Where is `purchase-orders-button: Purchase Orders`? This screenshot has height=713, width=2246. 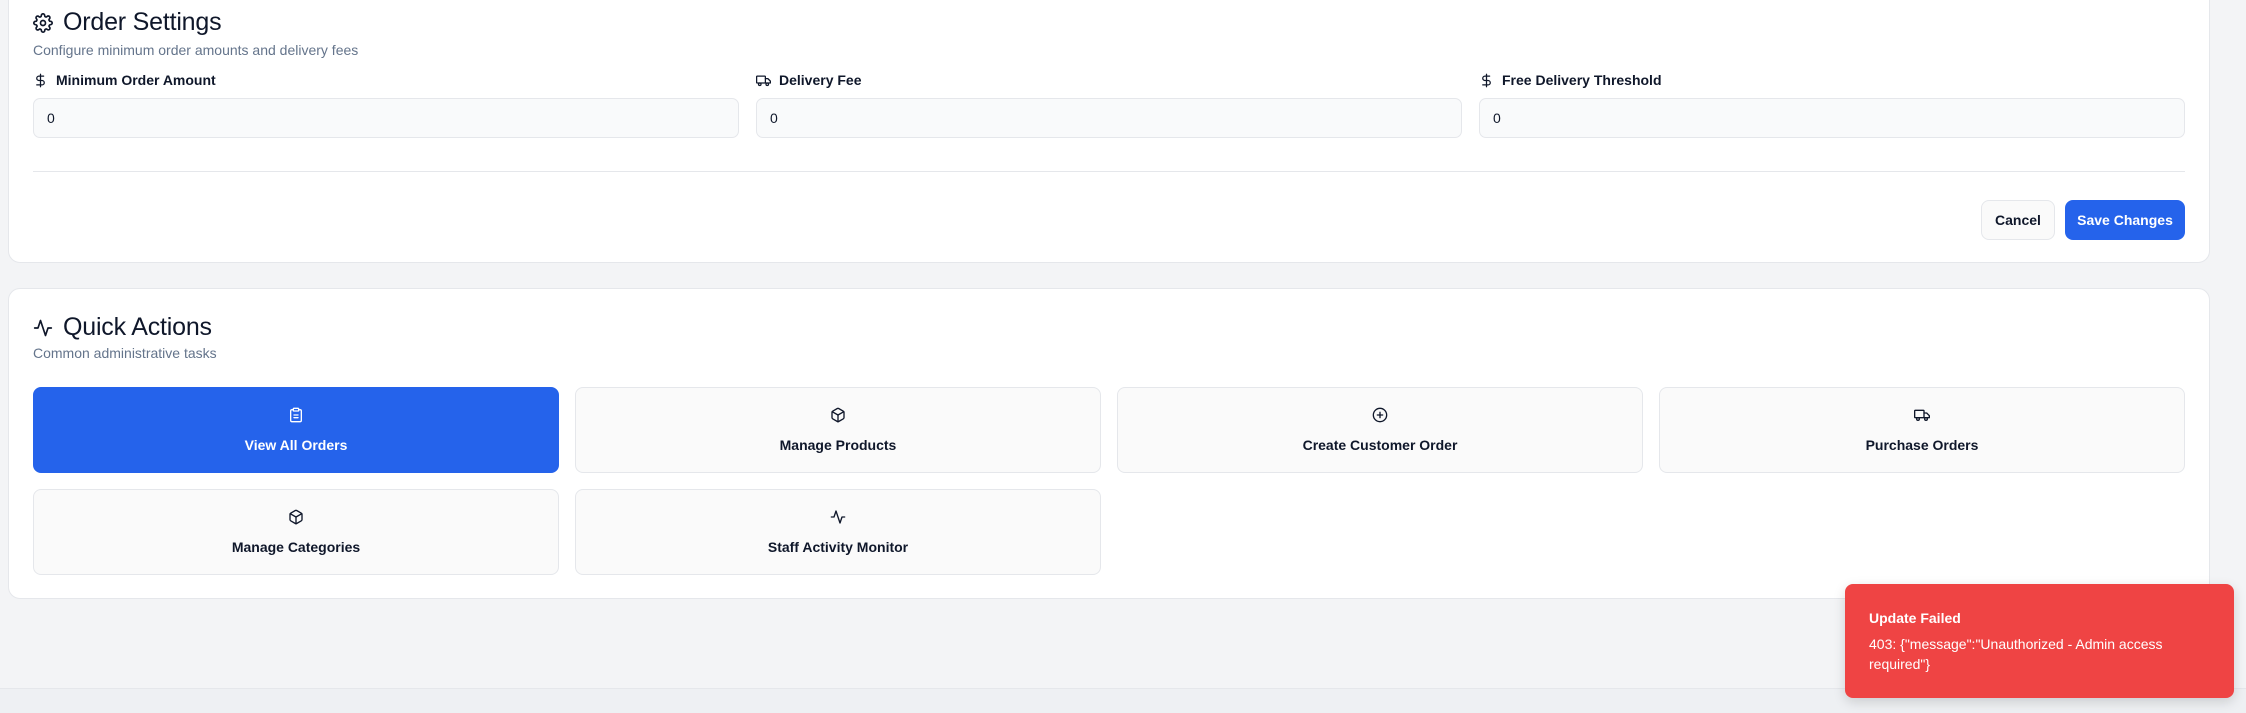 purchase-orders-button: Purchase Orders is located at coordinates (1922, 430).